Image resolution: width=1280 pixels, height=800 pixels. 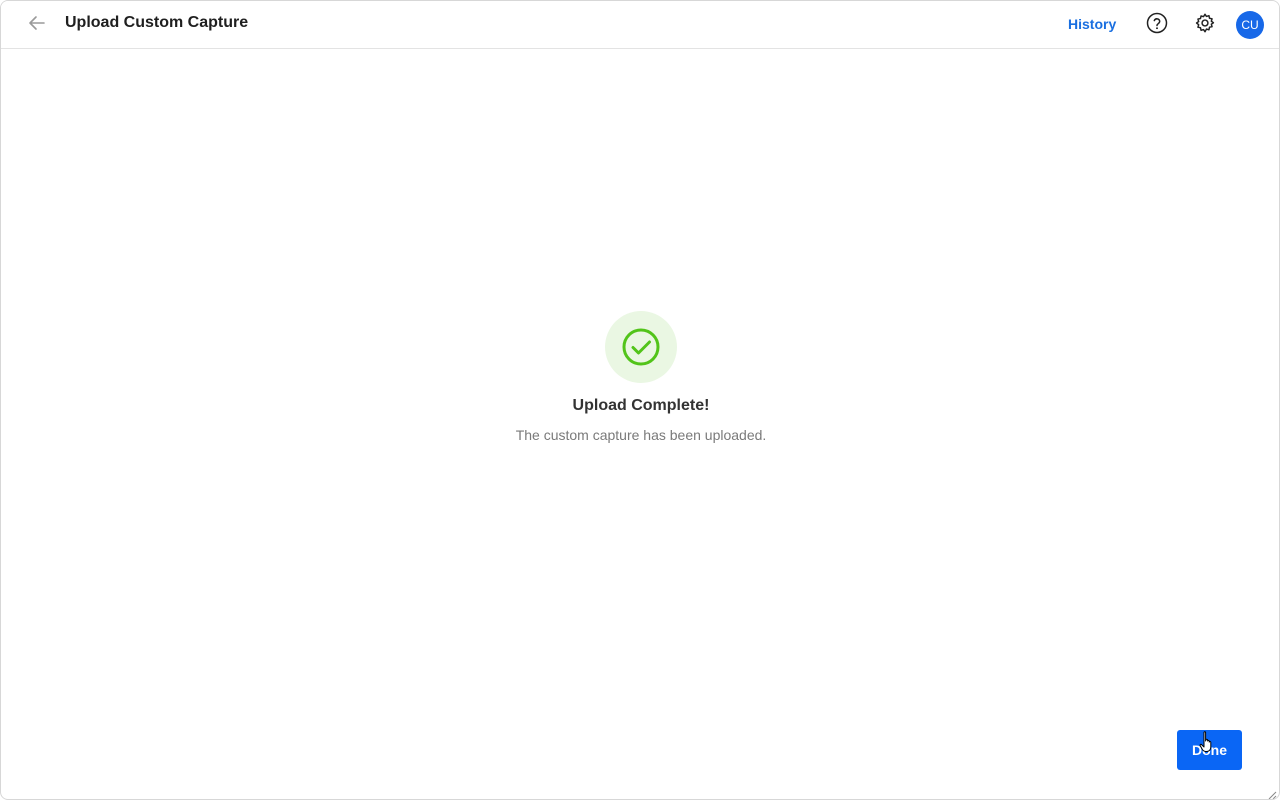 What do you see at coordinates (640, 25) in the screenshot?
I see `header-bar: Upload Custom Capture History CU` at bounding box center [640, 25].